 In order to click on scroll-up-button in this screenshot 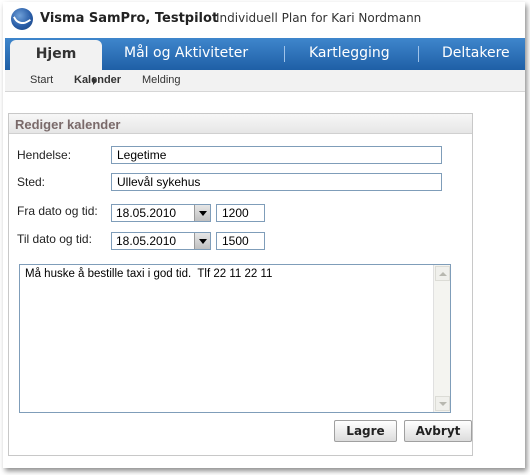, I will do `click(442, 273)`.